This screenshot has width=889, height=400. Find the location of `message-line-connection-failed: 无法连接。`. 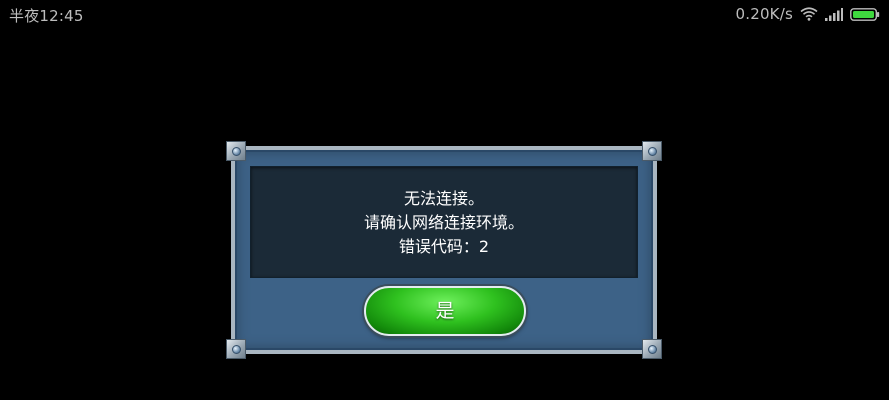

message-line-connection-failed: 无法连接。 is located at coordinates (443, 198).